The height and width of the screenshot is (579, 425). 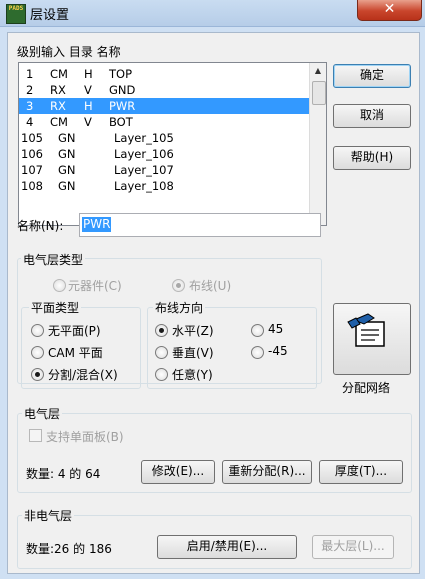 What do you see at coordinates (372, 116) in the screenshot?
I see `cancel-button: 取消` at bounding box center [372, 116].